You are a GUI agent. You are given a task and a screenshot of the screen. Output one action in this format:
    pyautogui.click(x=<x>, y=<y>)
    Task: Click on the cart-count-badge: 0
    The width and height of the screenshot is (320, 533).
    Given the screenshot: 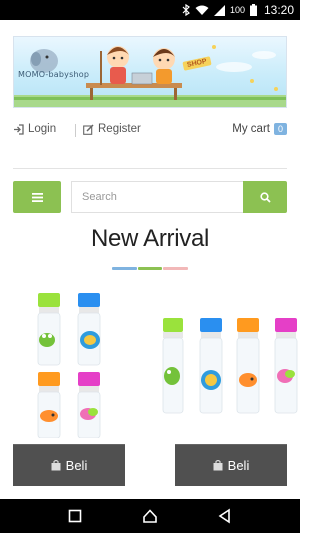 What is the action you would take?
    pyautogui.click(x=280, y=129)
    